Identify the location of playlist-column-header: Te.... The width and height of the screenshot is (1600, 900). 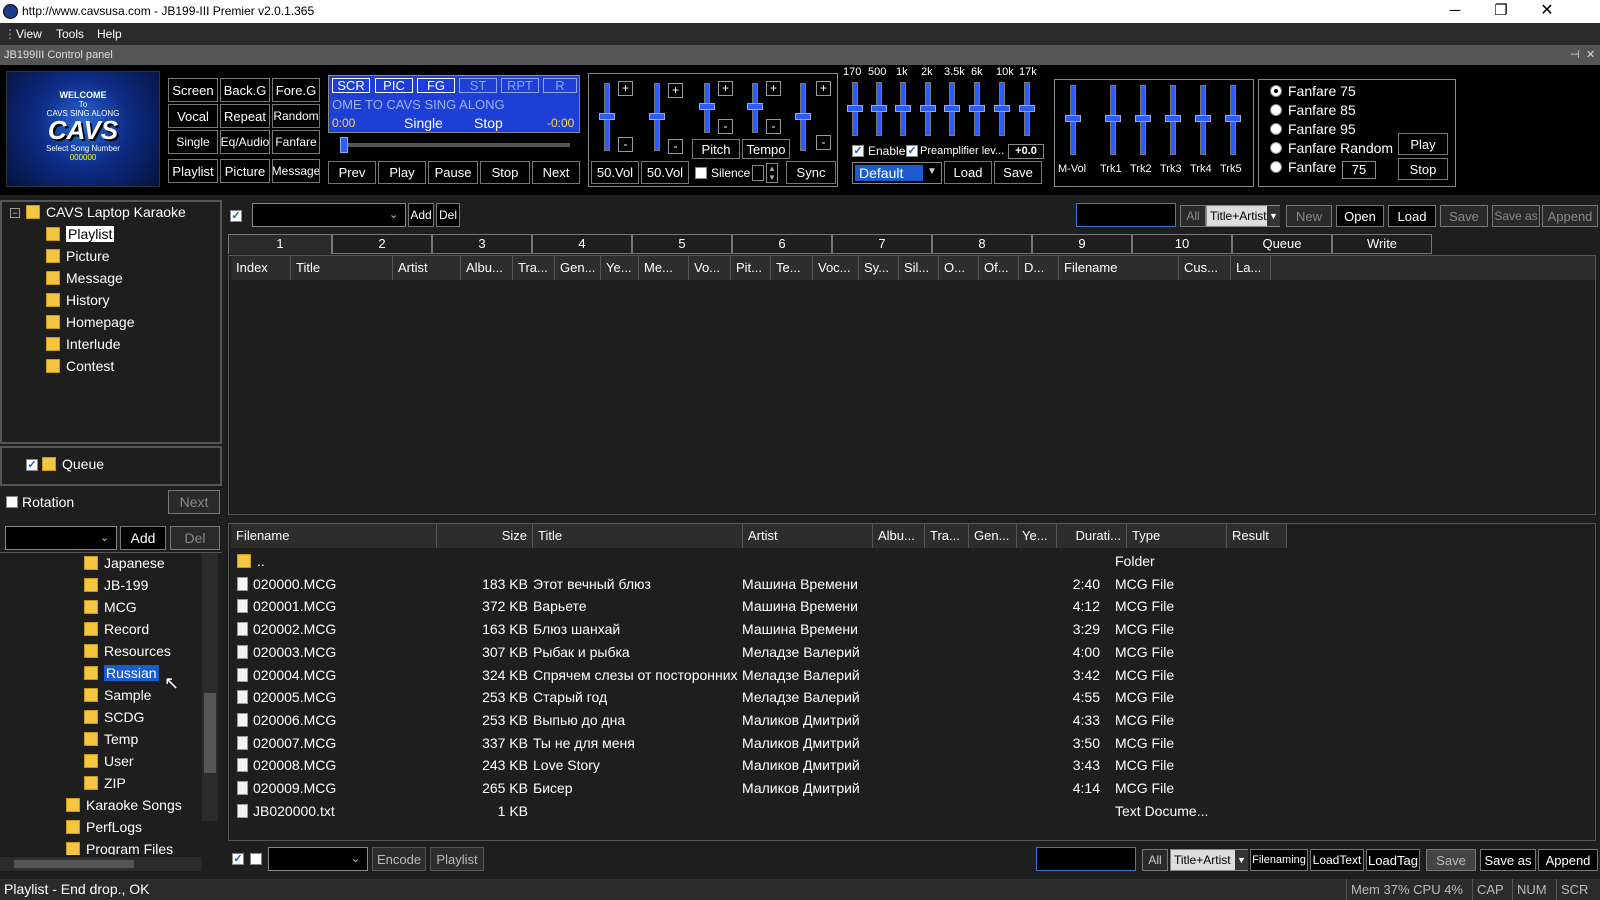
(792, 268).